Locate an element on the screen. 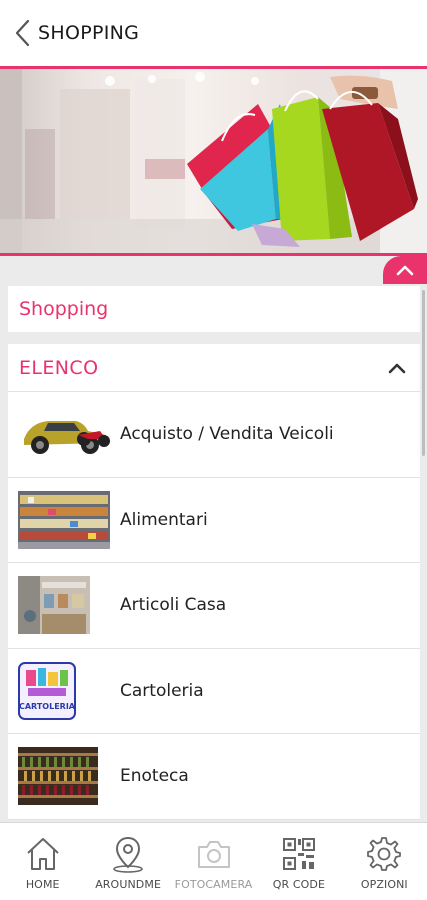 The height and width of the screenshot is (900, 427). list-item-label: Articoli Casa is located at coordinates (173, 605).